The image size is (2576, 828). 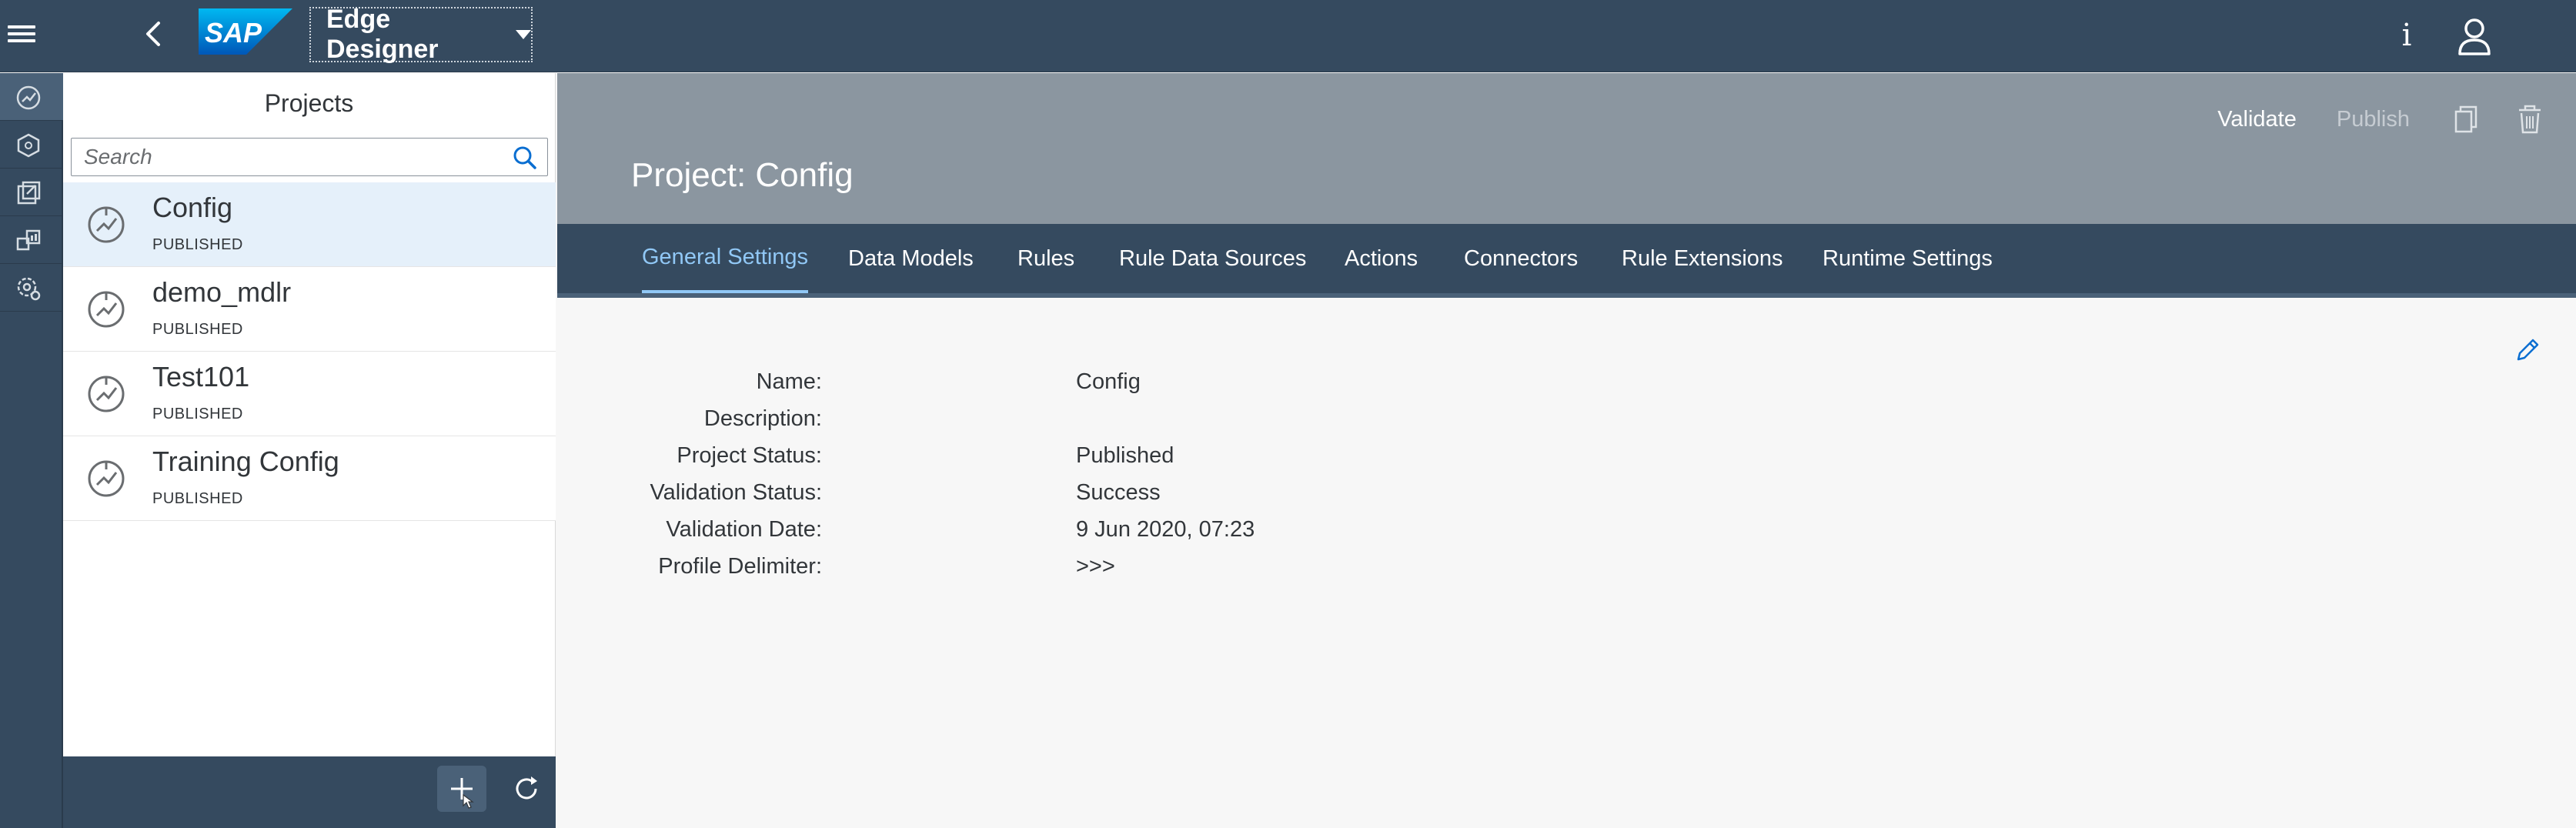 I want to click on field-label: Name:, so click(x=789, y=381).